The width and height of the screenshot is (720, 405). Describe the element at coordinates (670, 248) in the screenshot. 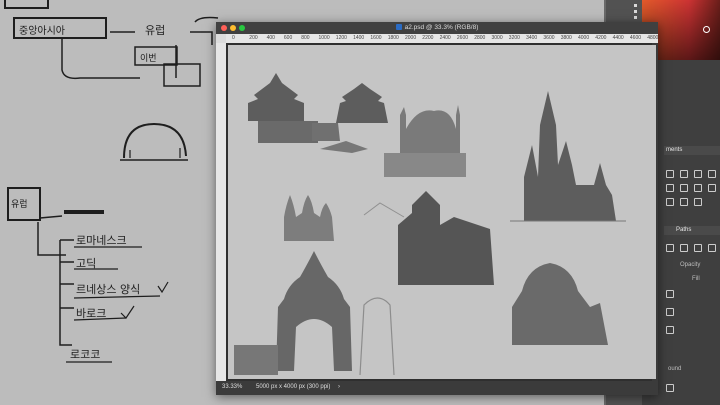

I see `layer-filter-icon` at that location.